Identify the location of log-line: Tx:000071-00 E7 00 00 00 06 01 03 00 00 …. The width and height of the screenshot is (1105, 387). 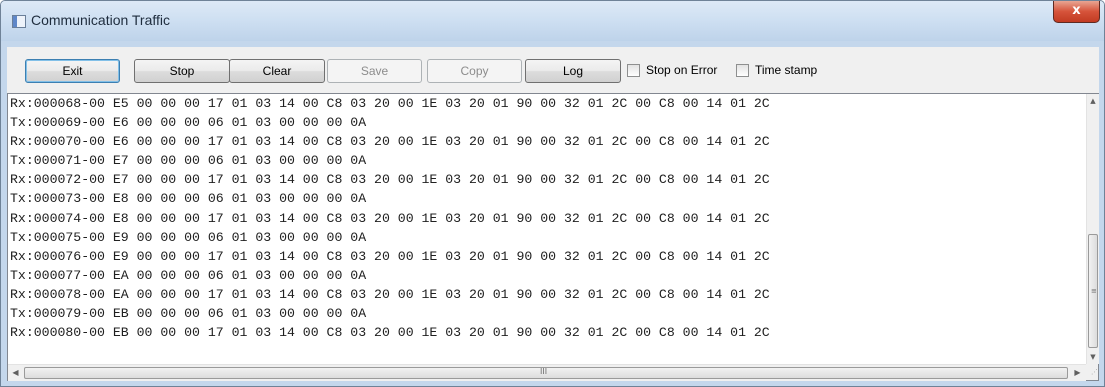
(188, 161).